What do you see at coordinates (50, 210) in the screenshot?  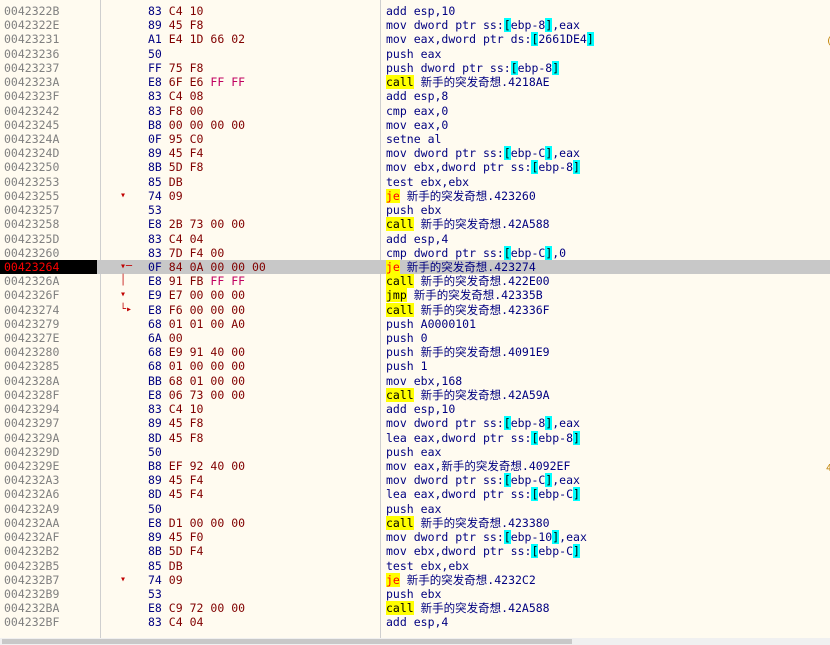 I see `address: 00423257` at bounding box center [50, 210].